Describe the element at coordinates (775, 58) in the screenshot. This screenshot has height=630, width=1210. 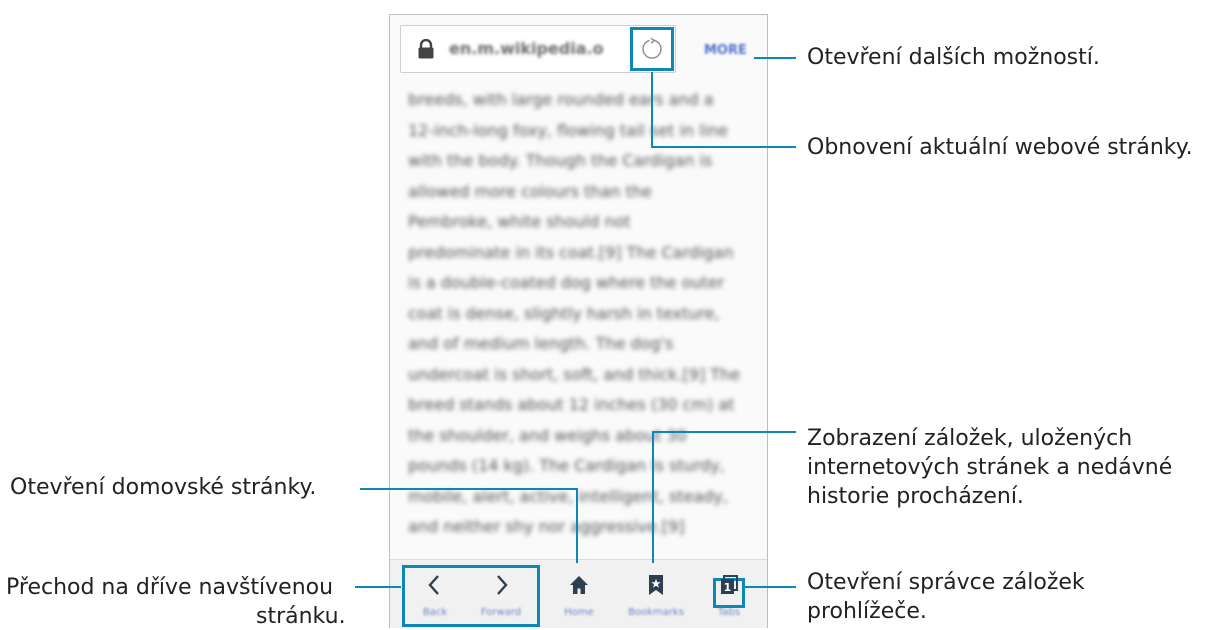
I see `more-callout-line` at that location.